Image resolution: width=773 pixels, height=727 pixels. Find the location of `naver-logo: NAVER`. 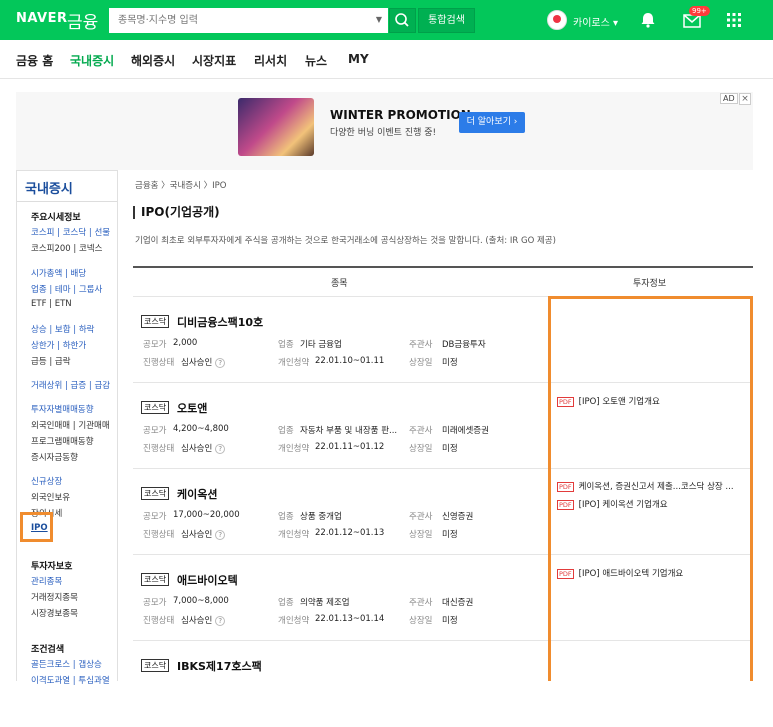

naver-logo: NAVER is located at coordinates (42, 18).